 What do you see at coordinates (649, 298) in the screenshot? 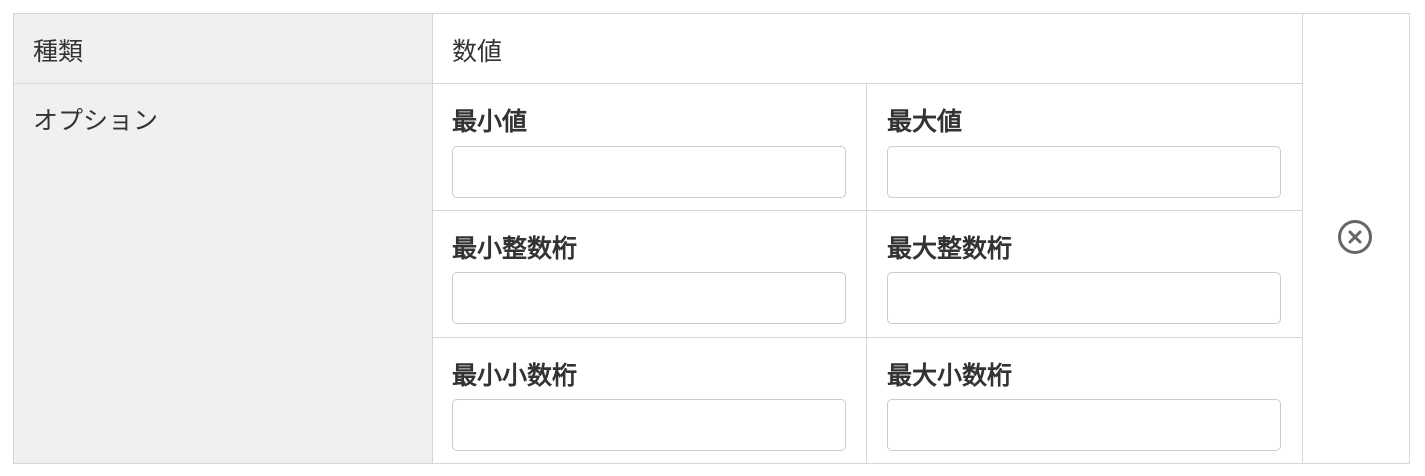
I see `min-integer-digits-input` at bounding box center [649, 298].